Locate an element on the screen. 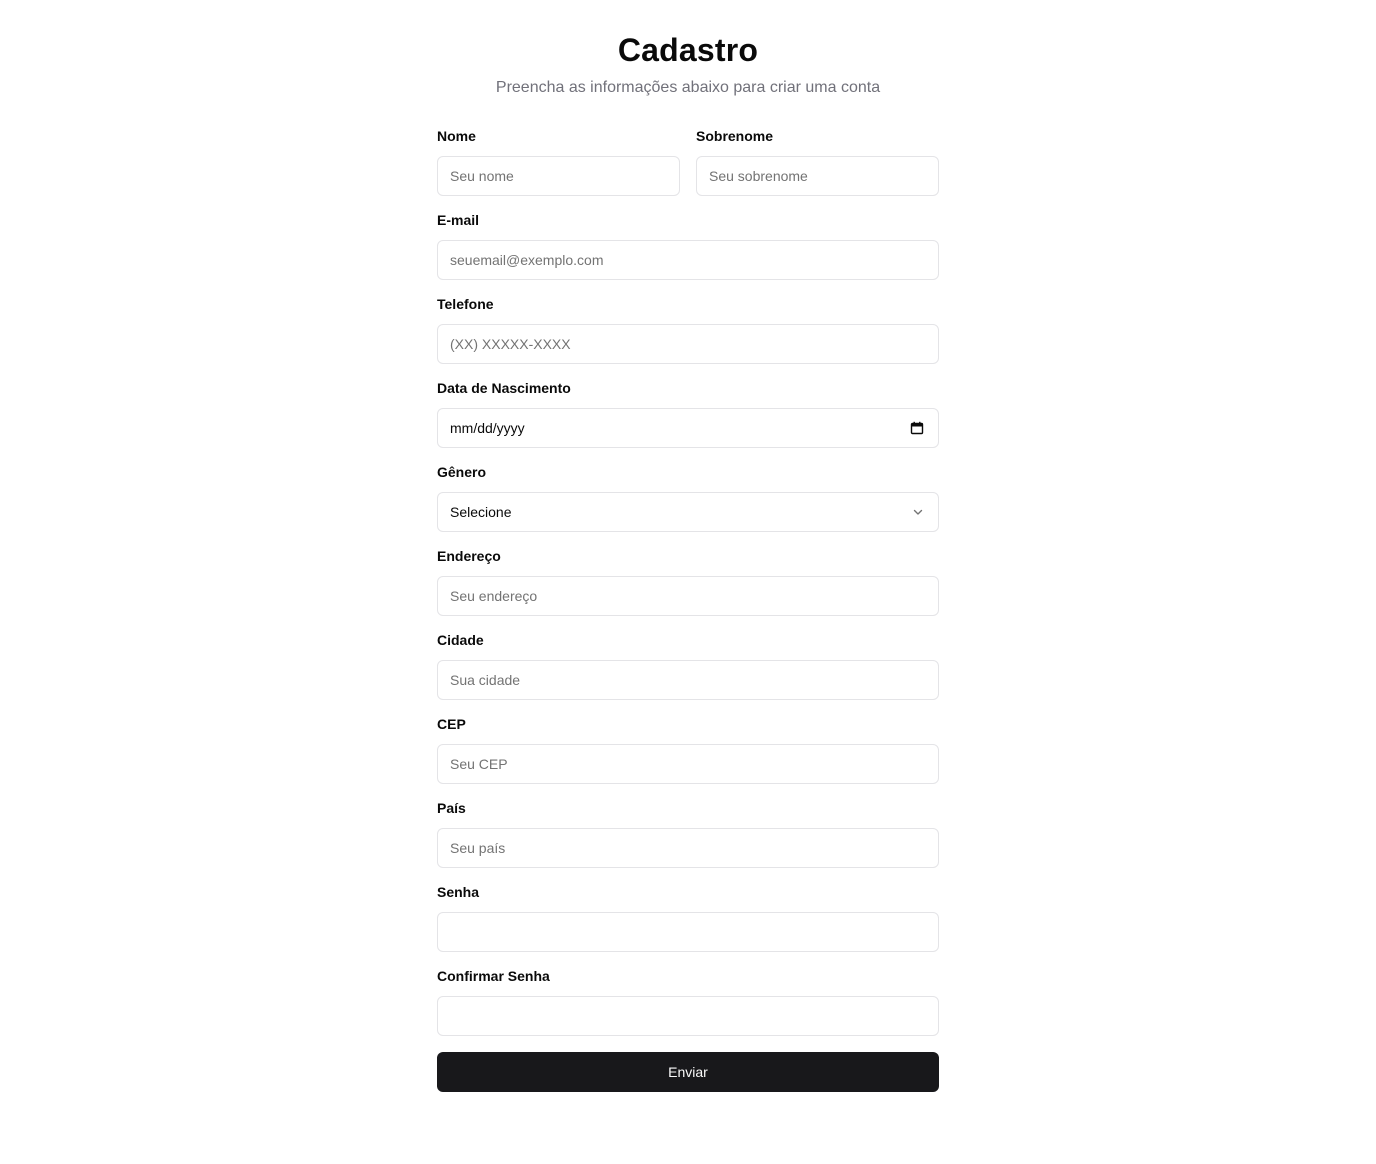 The width and height of the screenshot is (1376, 1164). country-field-group: País Seu país is located at coordinates (688, 834).